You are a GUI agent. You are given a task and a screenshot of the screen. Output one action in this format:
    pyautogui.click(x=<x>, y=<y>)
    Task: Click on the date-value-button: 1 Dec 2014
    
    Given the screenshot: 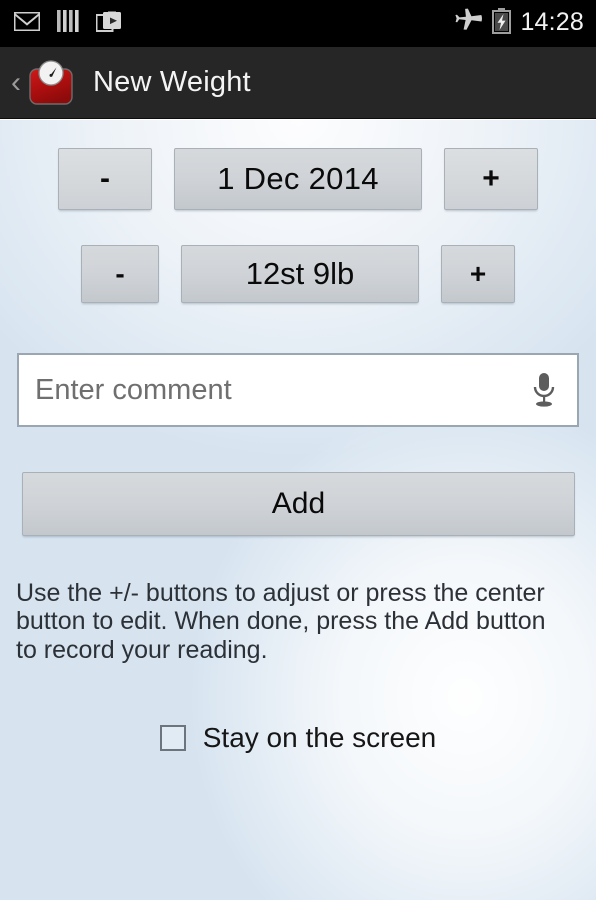 What is the action you would take?
    pyautogui.click(x=298, y=179)
    